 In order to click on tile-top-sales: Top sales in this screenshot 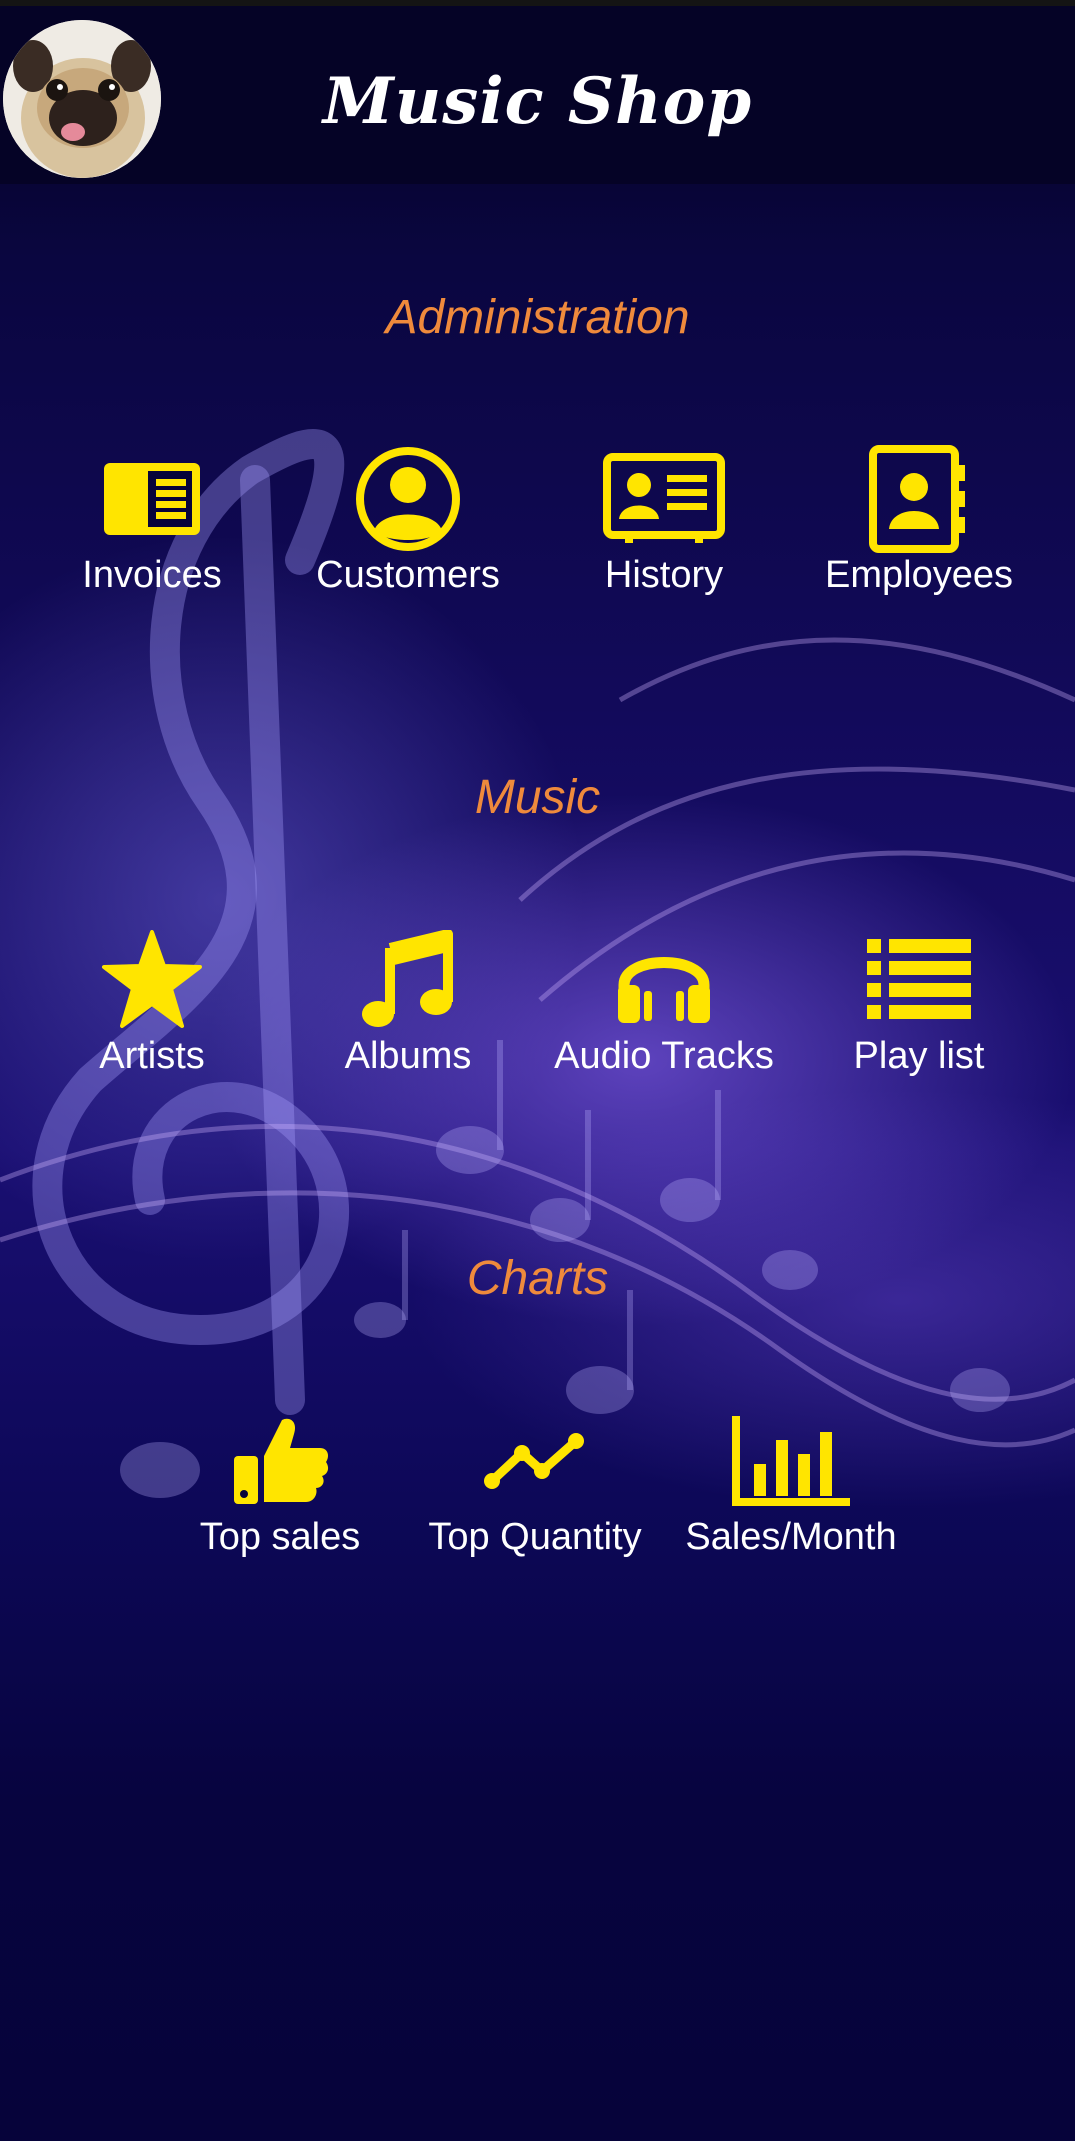, I will do `click(280, 1491)`.